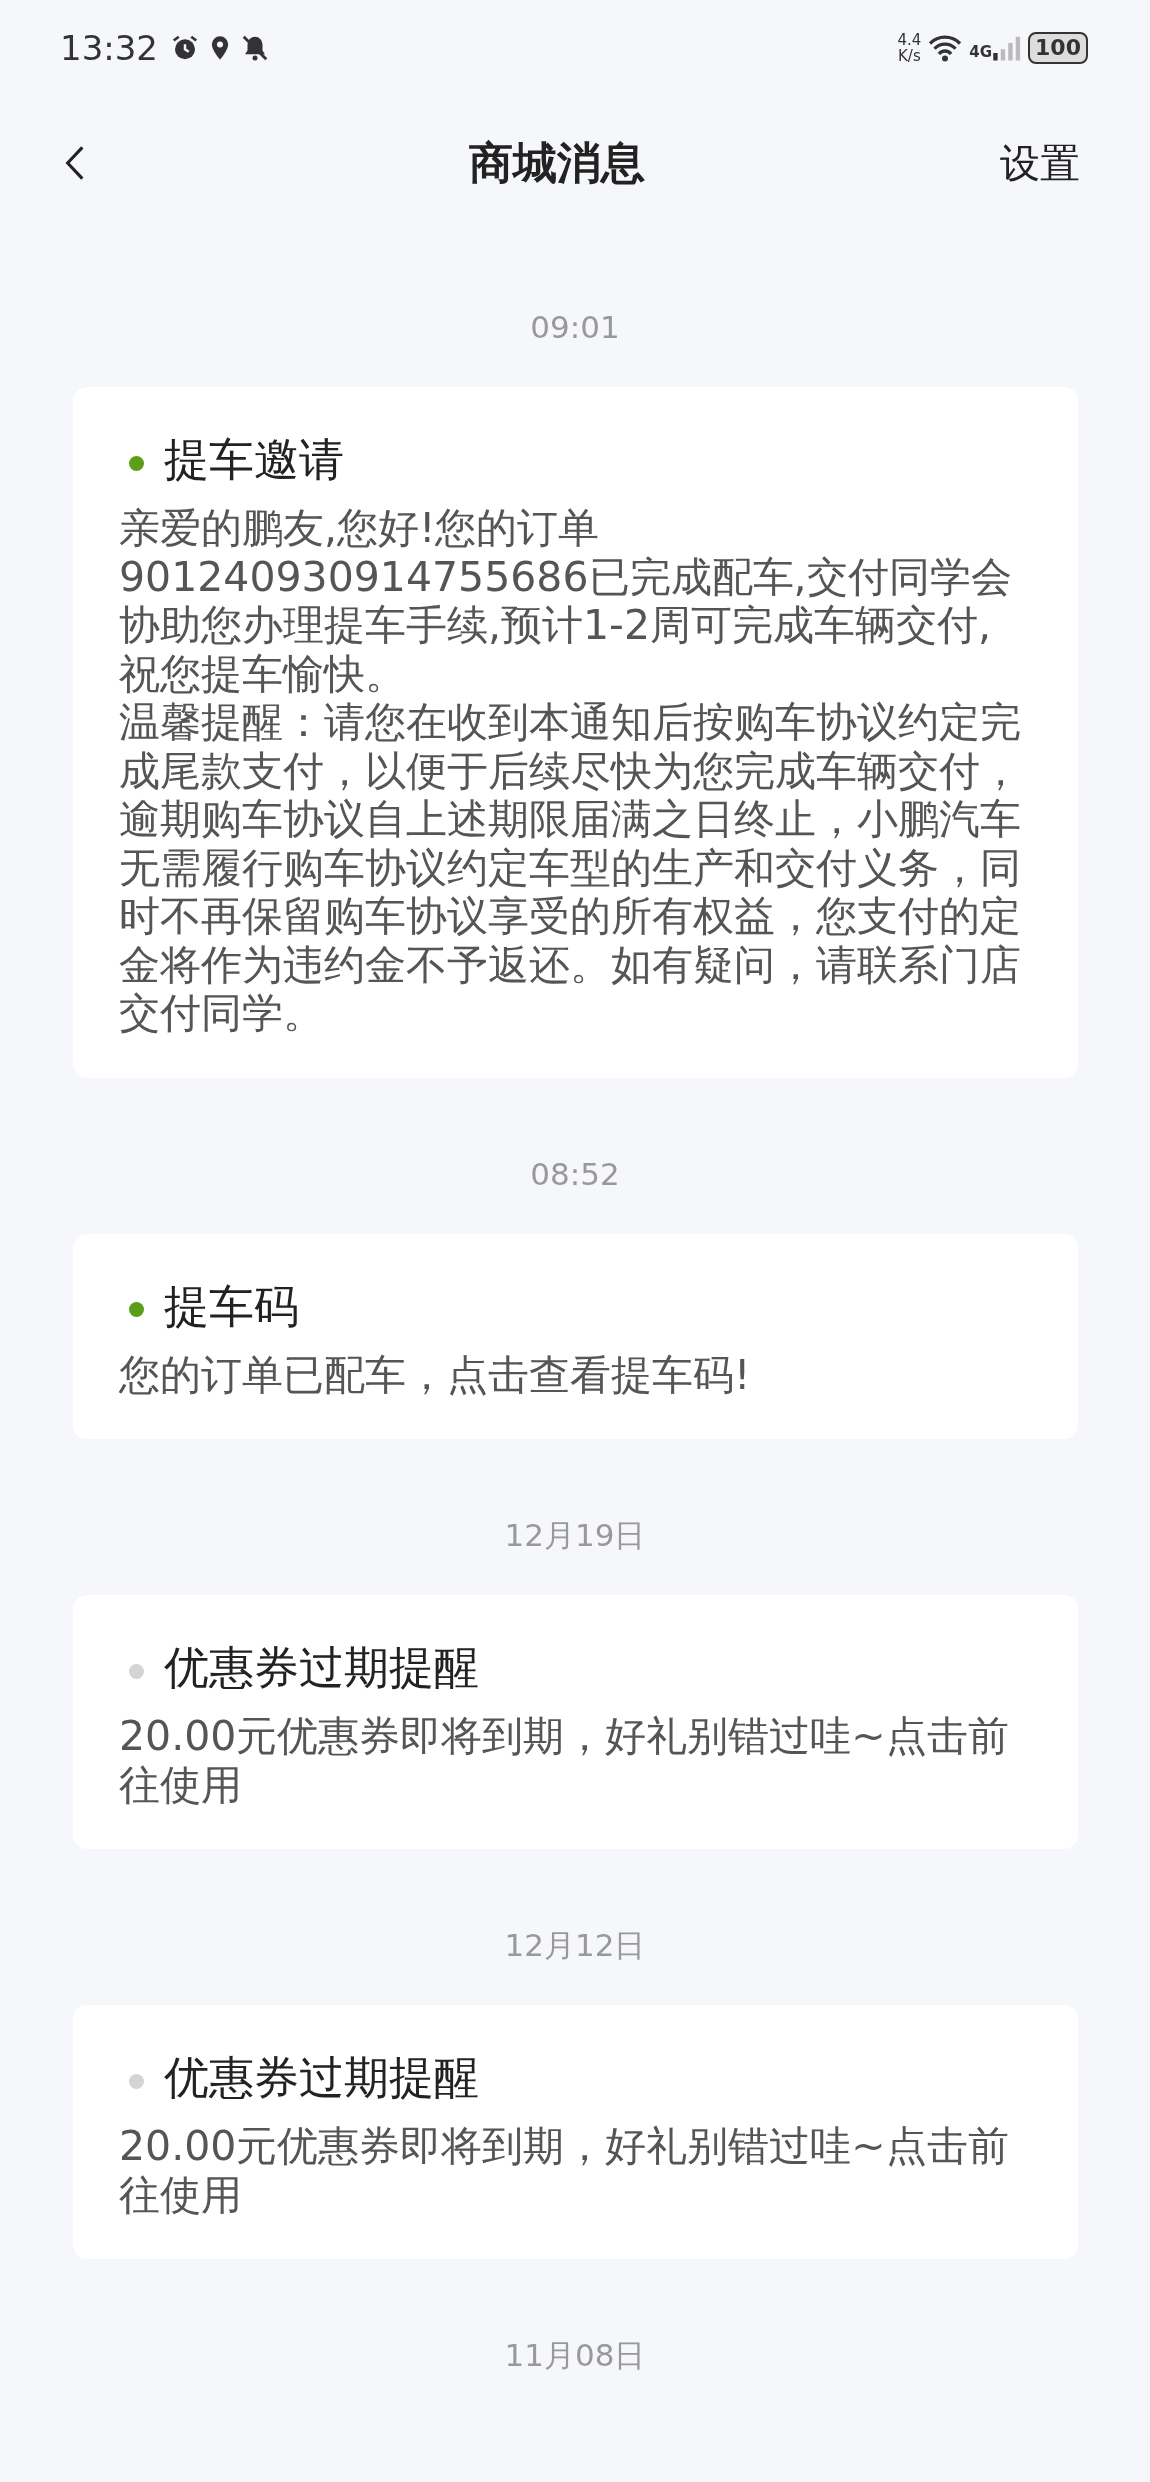 This screenshot has height=2482, width=1150. What do you see at coordinates (109, 47) in the screenshot?
I see `status-time: 13:32` at bounding box center [109, 47].